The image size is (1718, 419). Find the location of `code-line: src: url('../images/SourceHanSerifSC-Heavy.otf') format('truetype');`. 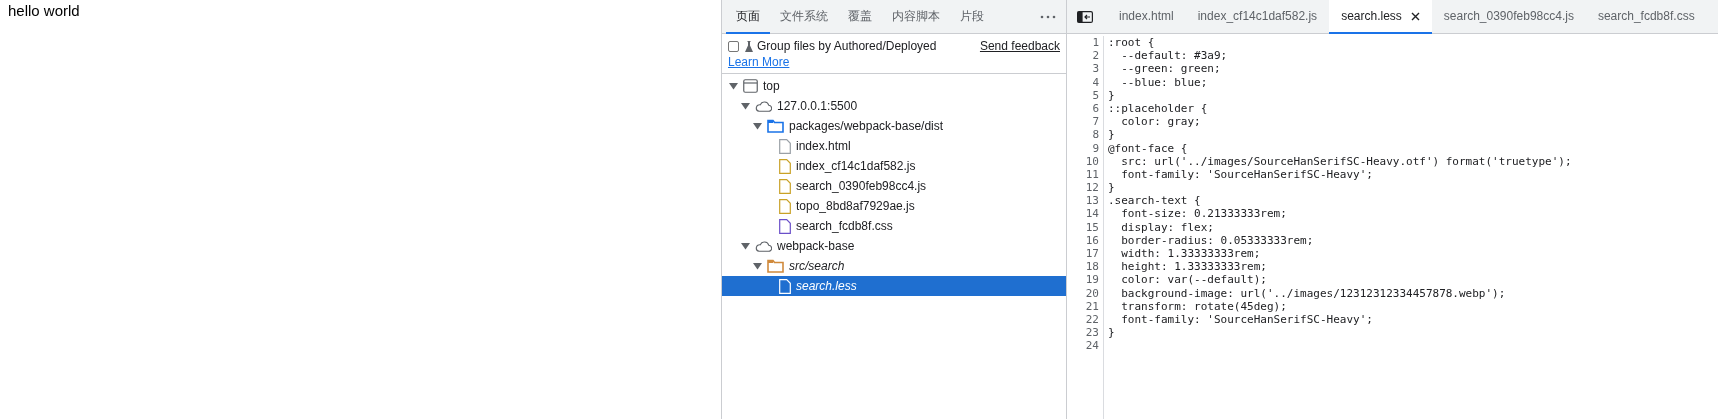

code-line: src: url('../images/SourceHanSerifSC-Heavy.otf') format('truetype'); is located at coordinates (1346, 161).